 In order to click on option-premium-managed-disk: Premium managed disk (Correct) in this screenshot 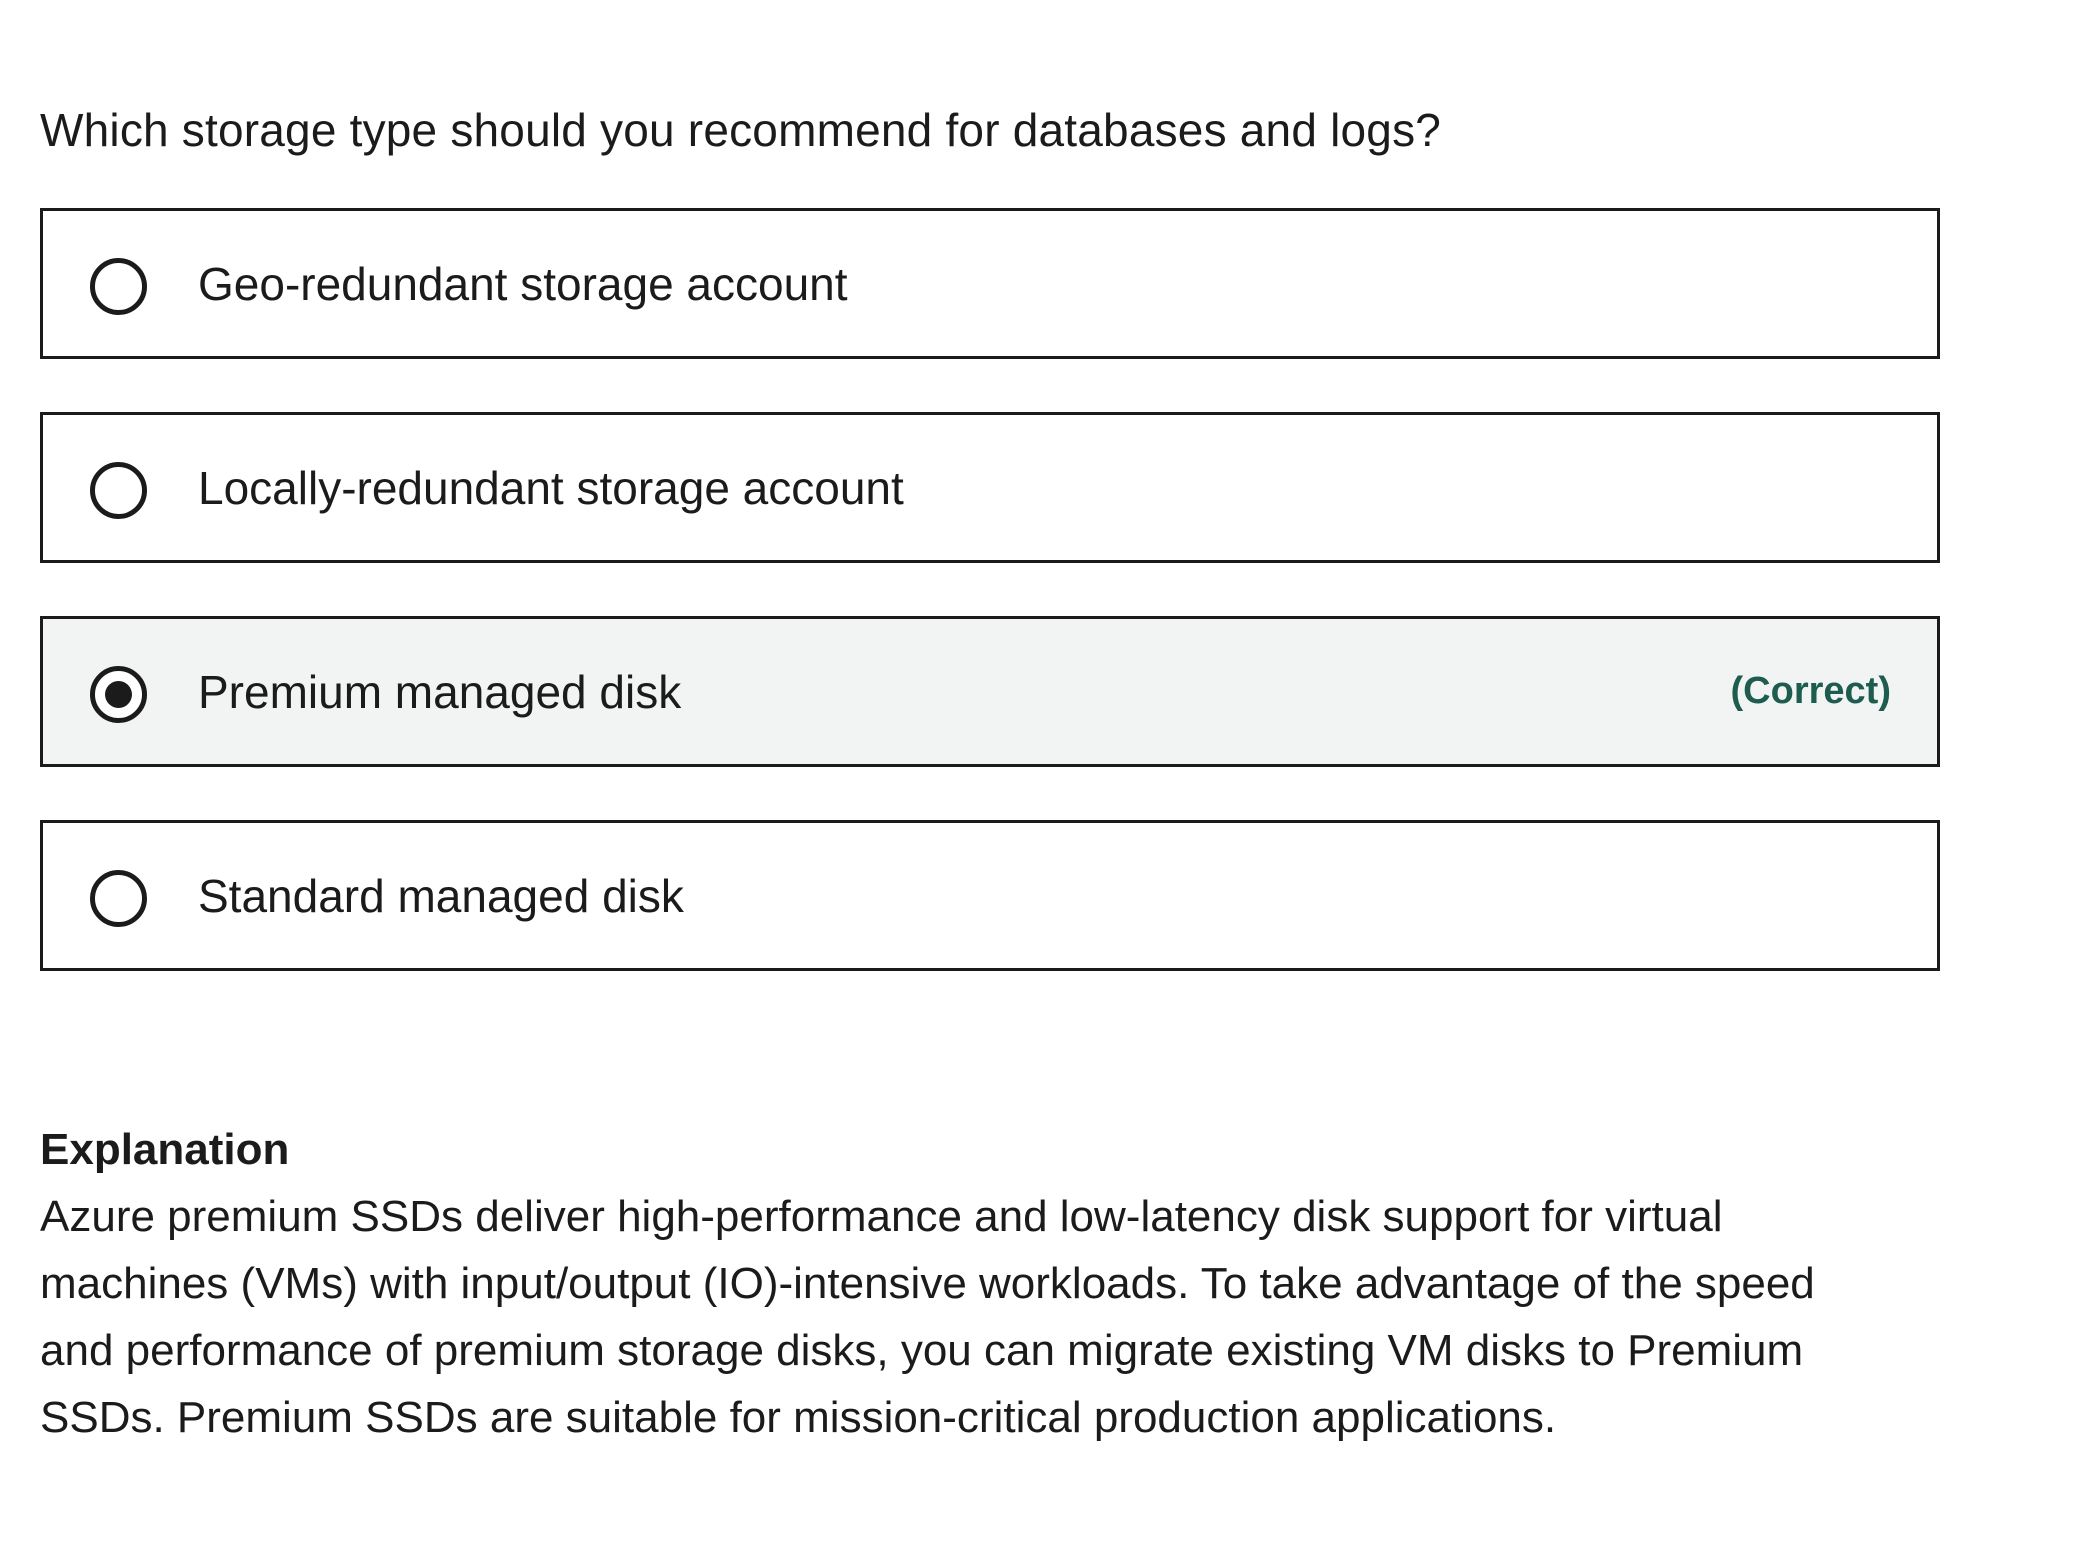, I will do `click(990, 691)`.